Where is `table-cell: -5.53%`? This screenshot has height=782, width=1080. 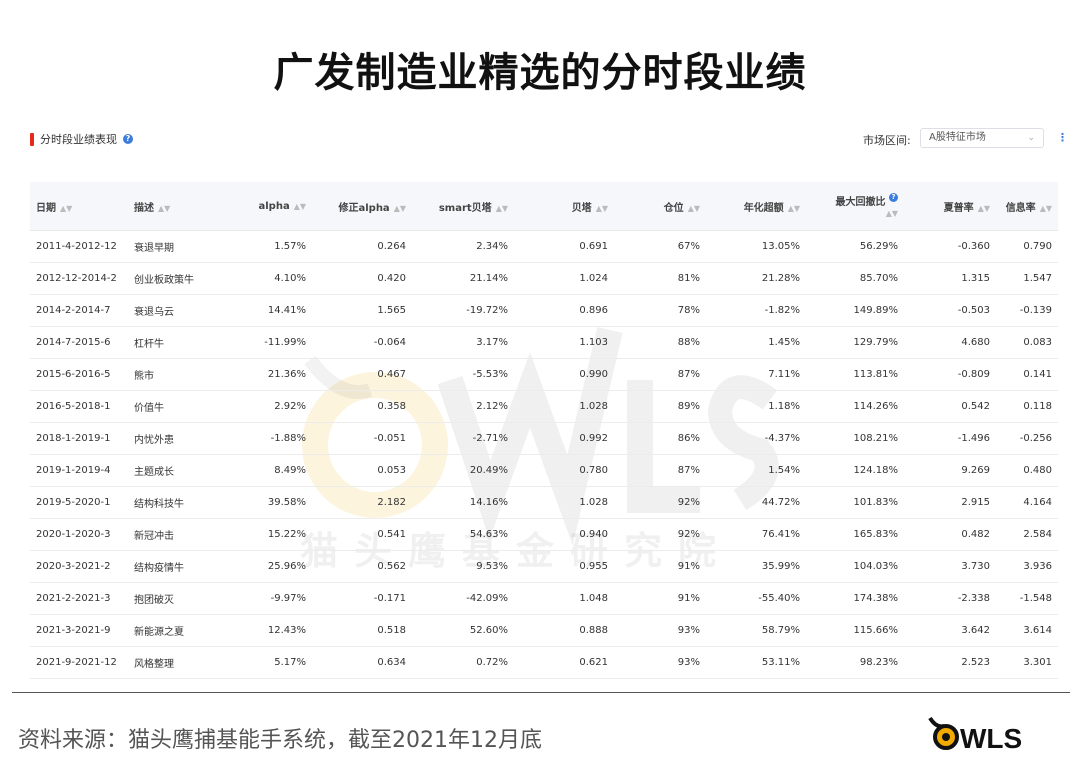 table-cell: -5.53% is located at coordinates (463, 374).